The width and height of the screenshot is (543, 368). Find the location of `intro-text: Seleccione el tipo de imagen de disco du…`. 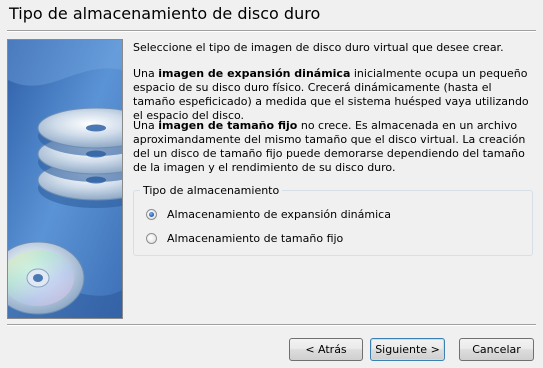

intro-text: Seleccione el tipo de imagen de disco du… is located at coordinates (318, 47).